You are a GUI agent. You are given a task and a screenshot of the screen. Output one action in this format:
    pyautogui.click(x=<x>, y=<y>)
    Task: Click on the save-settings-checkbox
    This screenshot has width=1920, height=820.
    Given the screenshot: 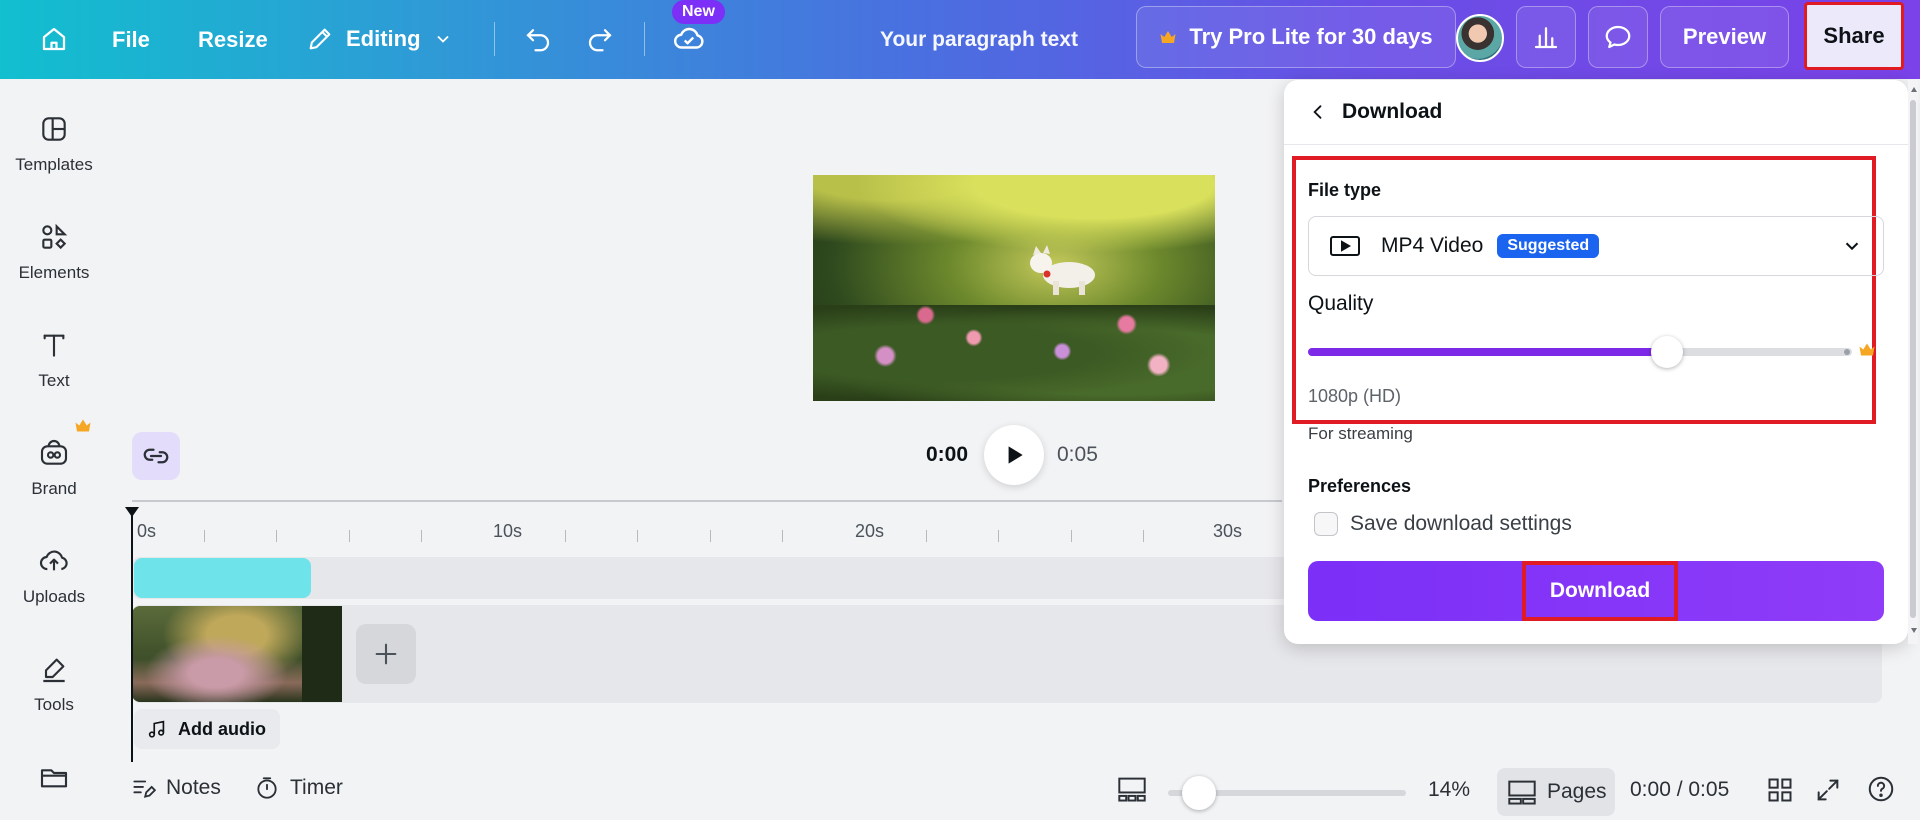 What is the action you would take?
    pyautogui.click(x=1326, y=524)
    